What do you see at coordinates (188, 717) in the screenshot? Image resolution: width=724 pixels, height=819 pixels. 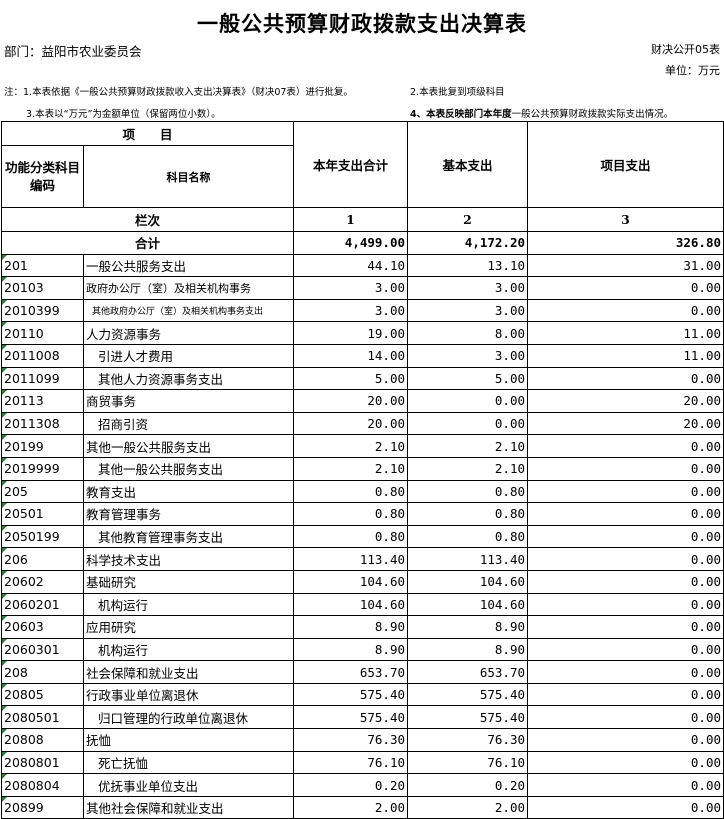 I see `row-name: 归口管理的行政单位离退休` at bounding box center [188, 717].